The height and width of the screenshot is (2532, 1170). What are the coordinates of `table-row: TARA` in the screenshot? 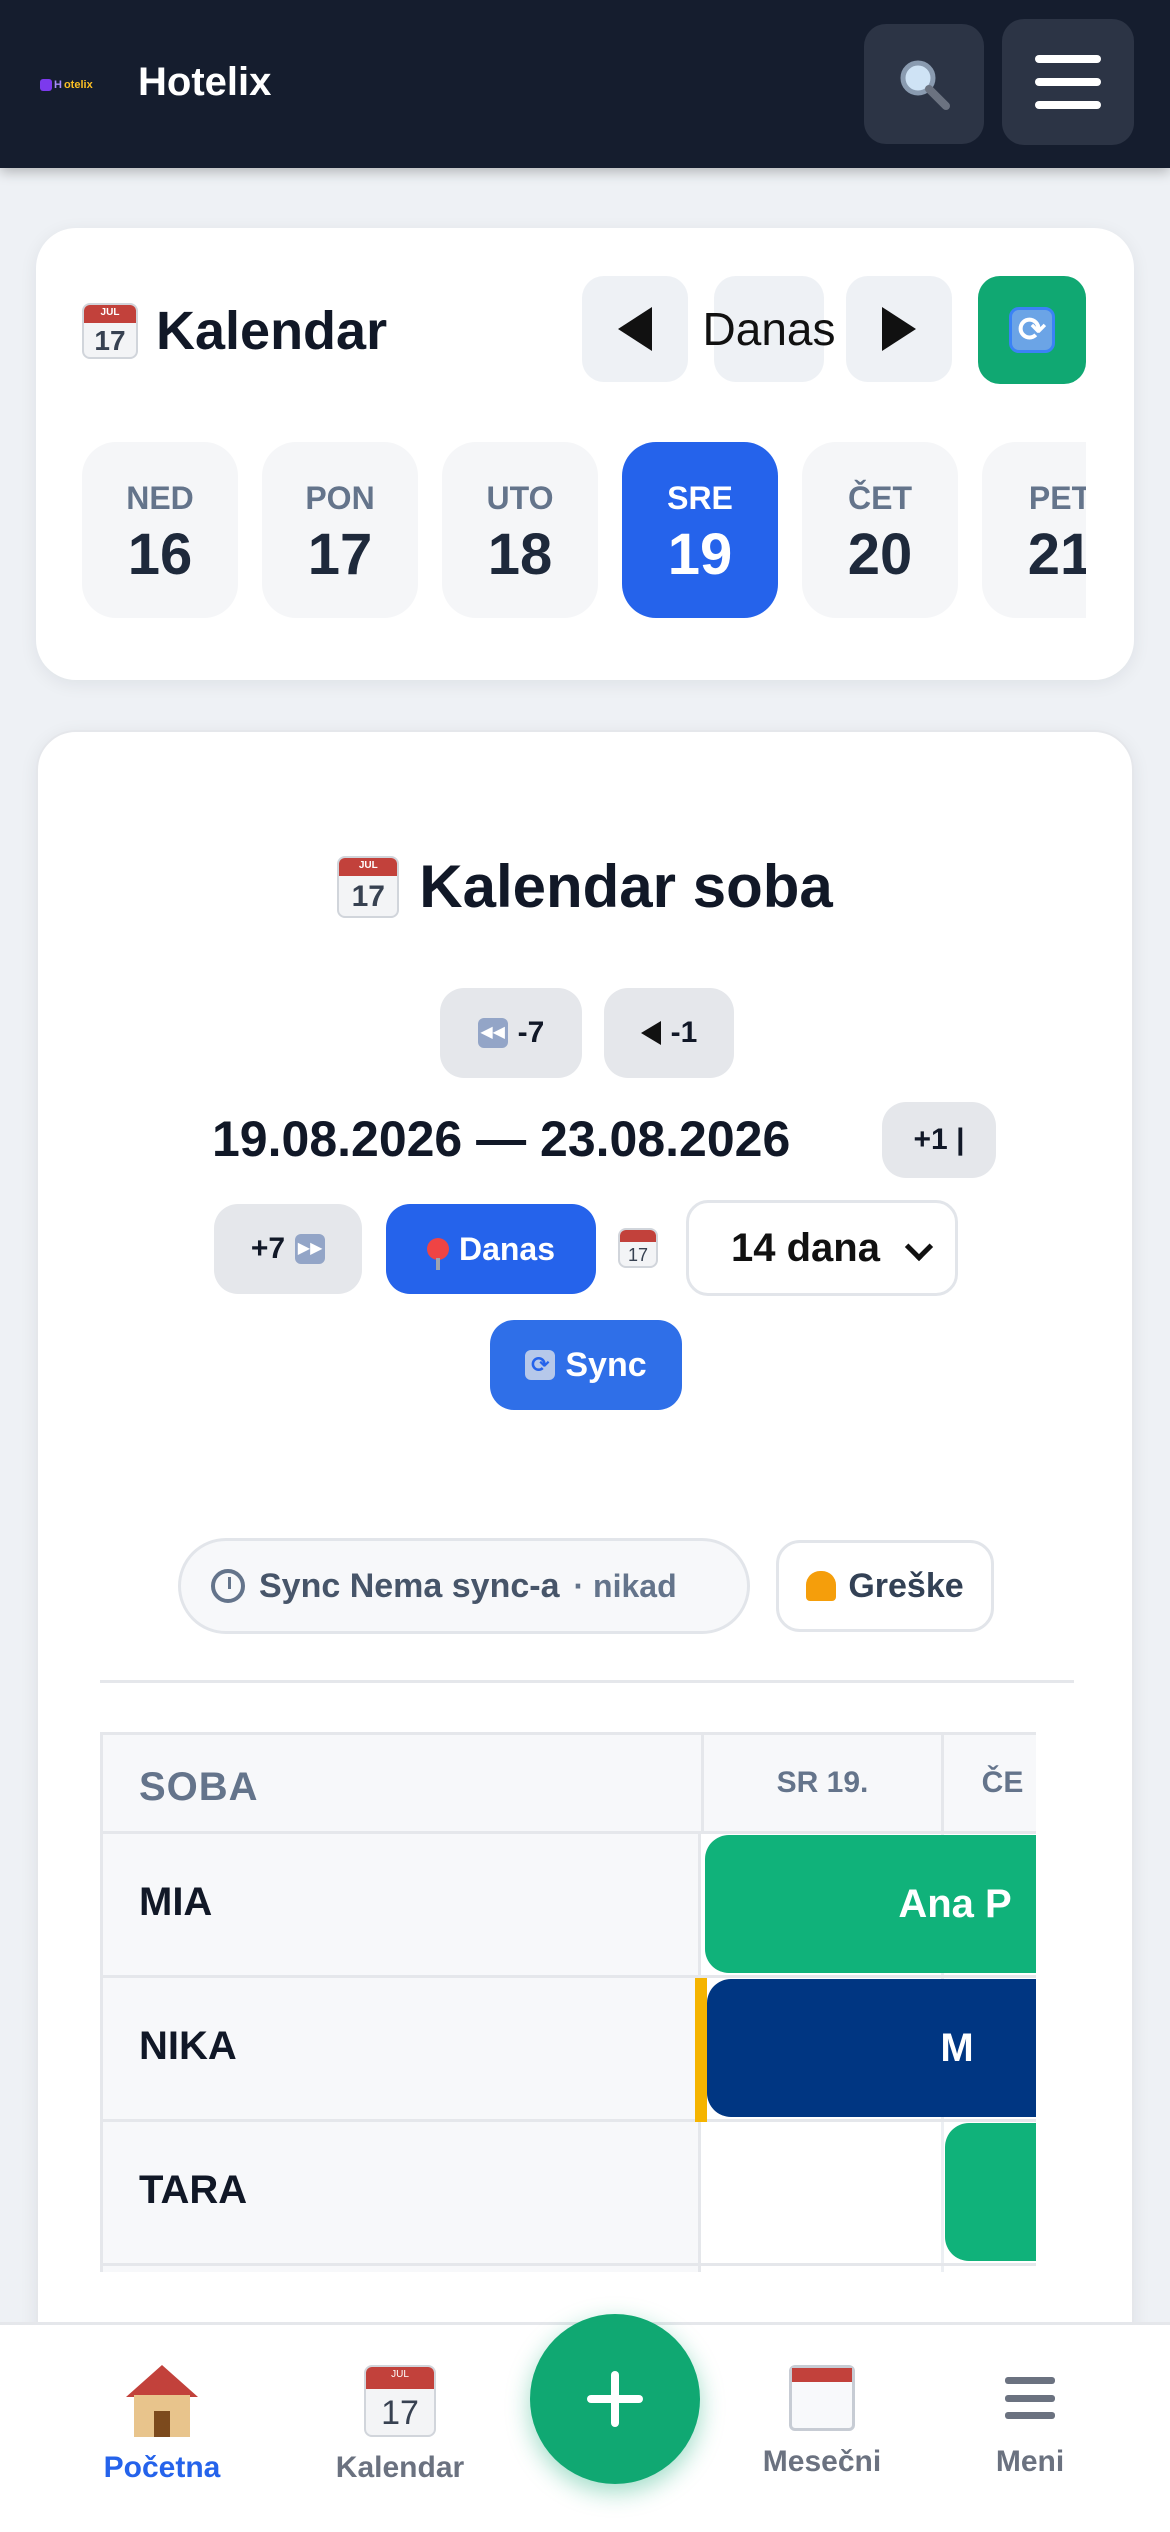 It's located at (568, 2194).